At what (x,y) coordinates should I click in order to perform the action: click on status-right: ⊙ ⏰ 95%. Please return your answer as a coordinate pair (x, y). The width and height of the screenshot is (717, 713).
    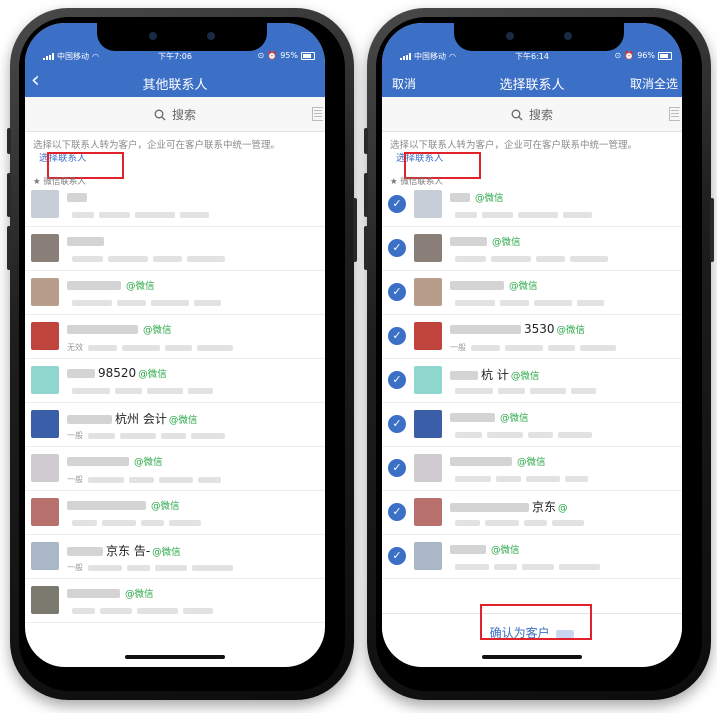
    Looking at the image, I should click on (286, 55).